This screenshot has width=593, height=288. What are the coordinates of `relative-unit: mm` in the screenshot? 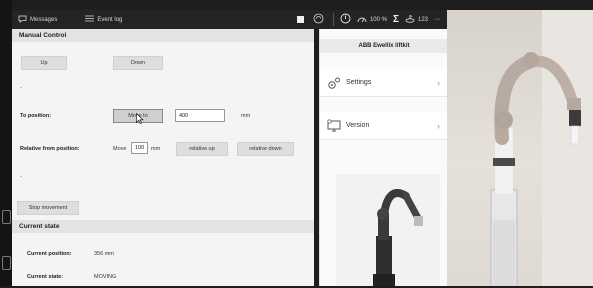 It's located at (156, 149).